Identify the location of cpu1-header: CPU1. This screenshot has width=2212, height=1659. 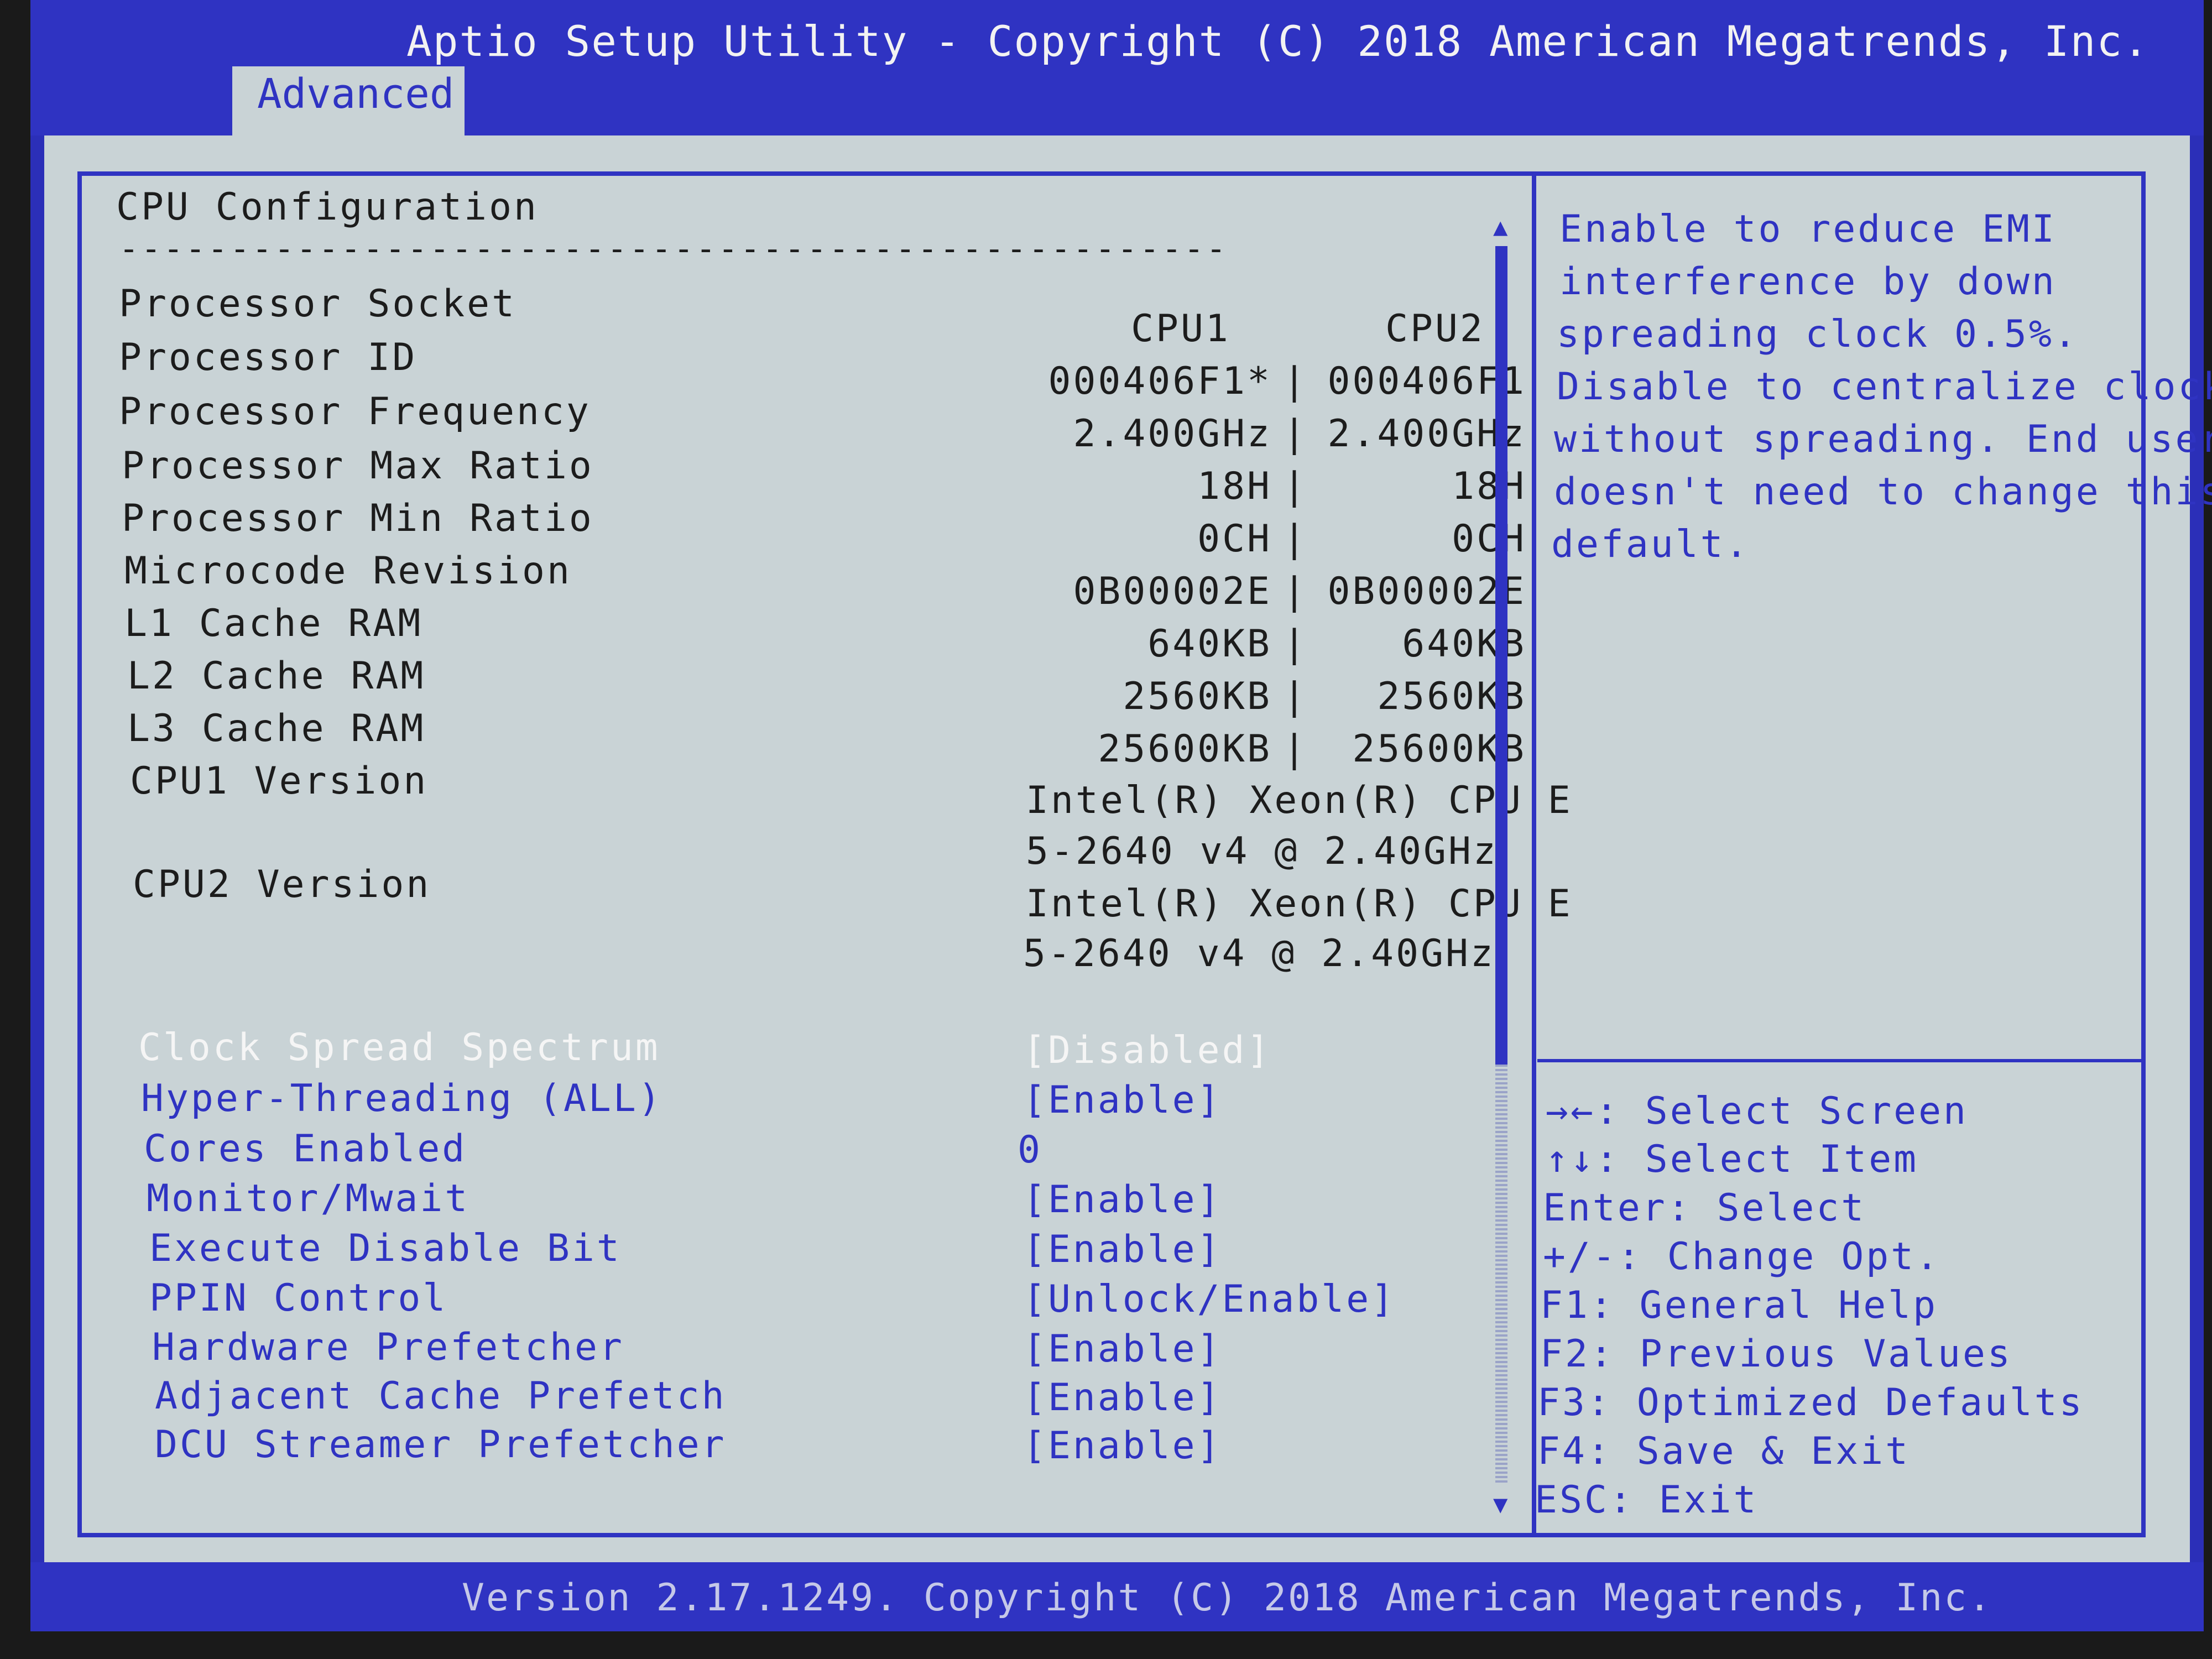
(1181, 329).